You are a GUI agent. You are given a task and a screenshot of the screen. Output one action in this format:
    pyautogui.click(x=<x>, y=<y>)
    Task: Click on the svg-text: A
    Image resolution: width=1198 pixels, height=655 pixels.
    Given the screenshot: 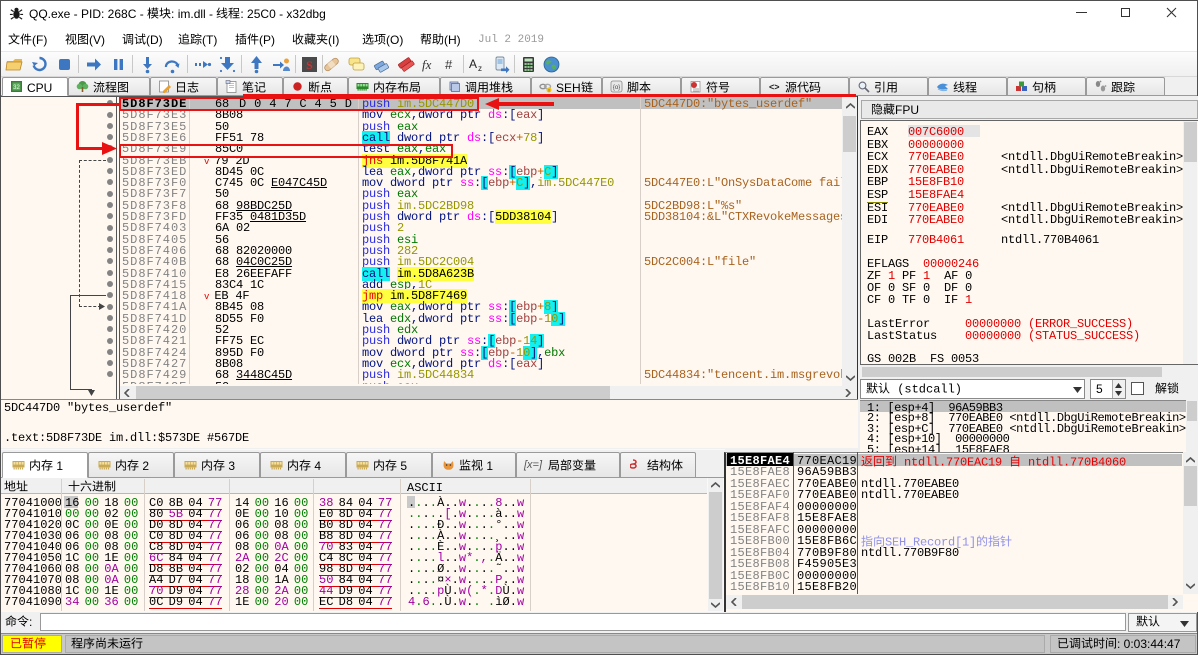 What is the action you would take?
    pyautogui.click(x=473, y=64)
    